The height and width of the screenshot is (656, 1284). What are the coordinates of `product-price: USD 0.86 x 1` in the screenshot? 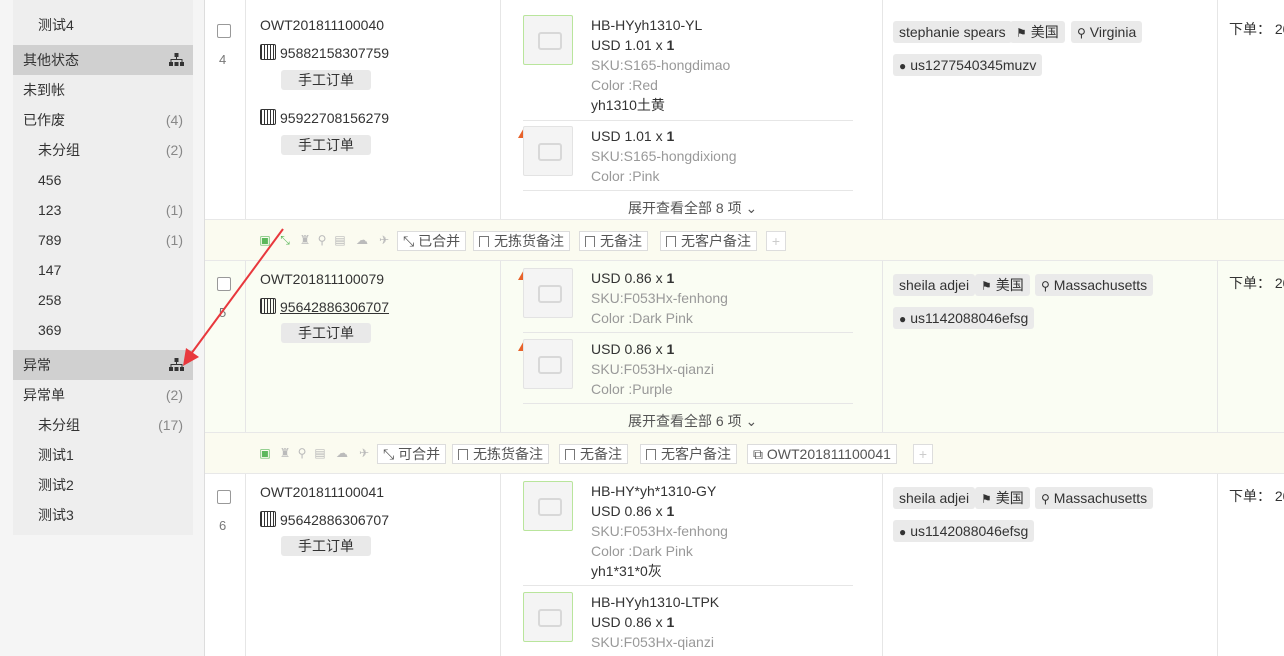 It's located at (632, 278).